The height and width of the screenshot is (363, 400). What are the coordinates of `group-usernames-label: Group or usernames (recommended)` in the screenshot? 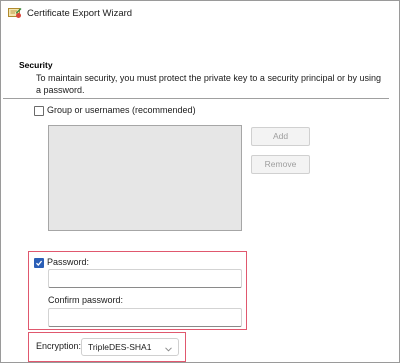 It's located at (121, 110).